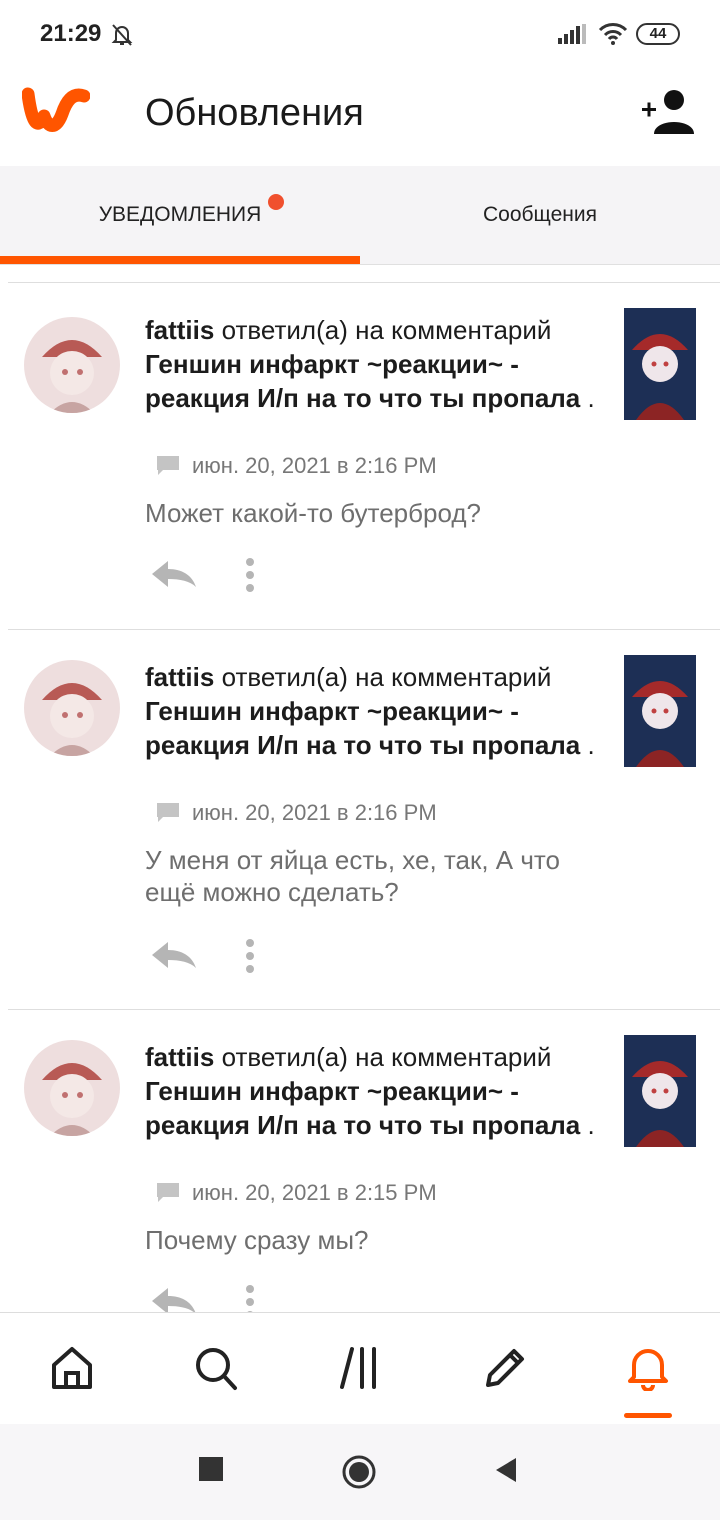 The width and height of the screenshot is (720, 1520). I want to click on status-bar: 21:29 44, so click(360, 35).